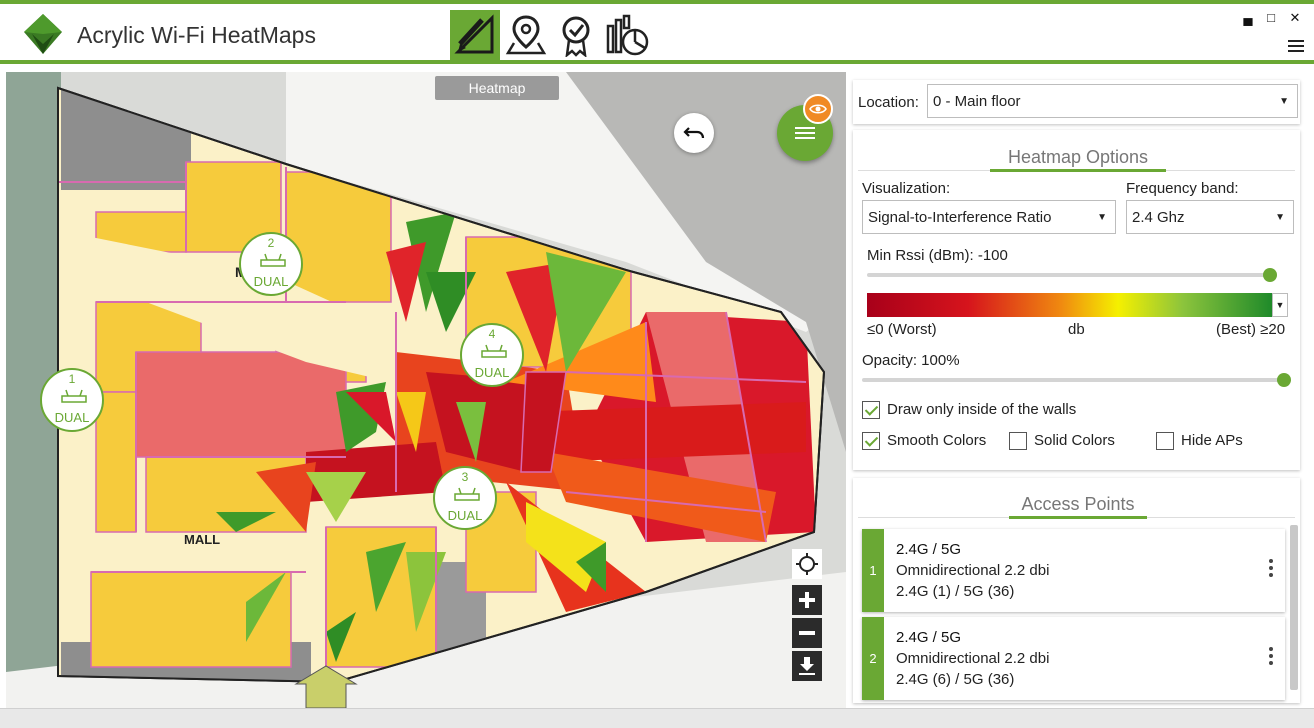 This screenshot has width=1314, height=728. Describe the element at coordinates (1182, 188) in the screenshot. I see `frequency-band-label: Frequency band:` at that location.